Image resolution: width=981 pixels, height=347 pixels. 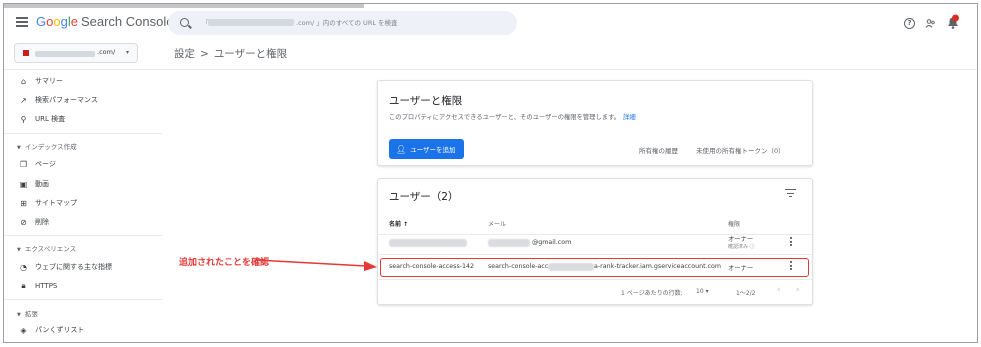 I want to click on card-description: このプロパティにアクセスできるユーザーと、そのユーザーの権限を管理します。 詳細, so click(x=512, y=116).